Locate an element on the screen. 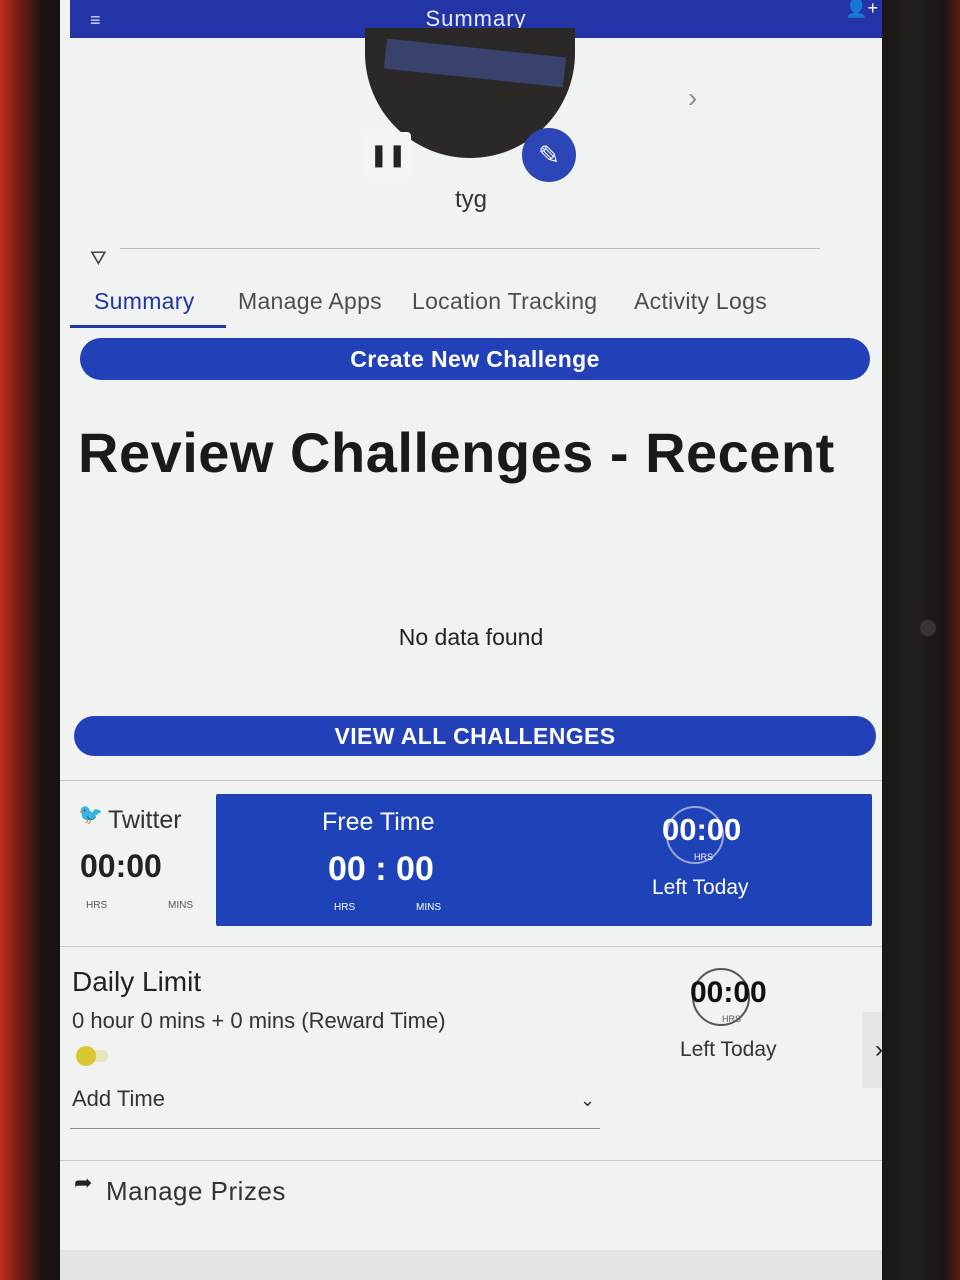 The width and height of the screenshot is (960, 1280). tab-location-tracking: Location Tracking is located at coordinates (504, 301).